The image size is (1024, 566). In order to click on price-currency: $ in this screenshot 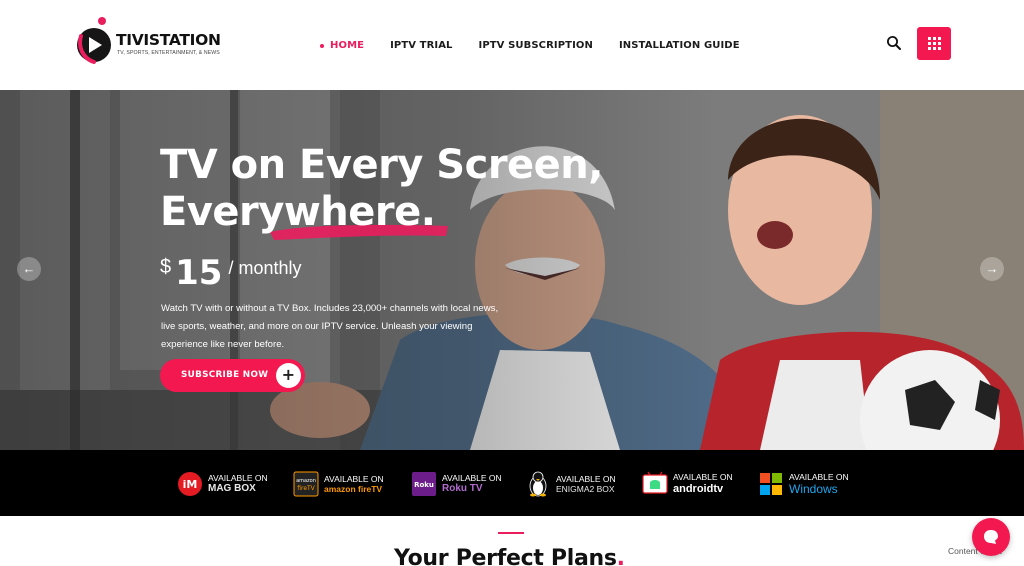, I will do `click(166, 267)`.